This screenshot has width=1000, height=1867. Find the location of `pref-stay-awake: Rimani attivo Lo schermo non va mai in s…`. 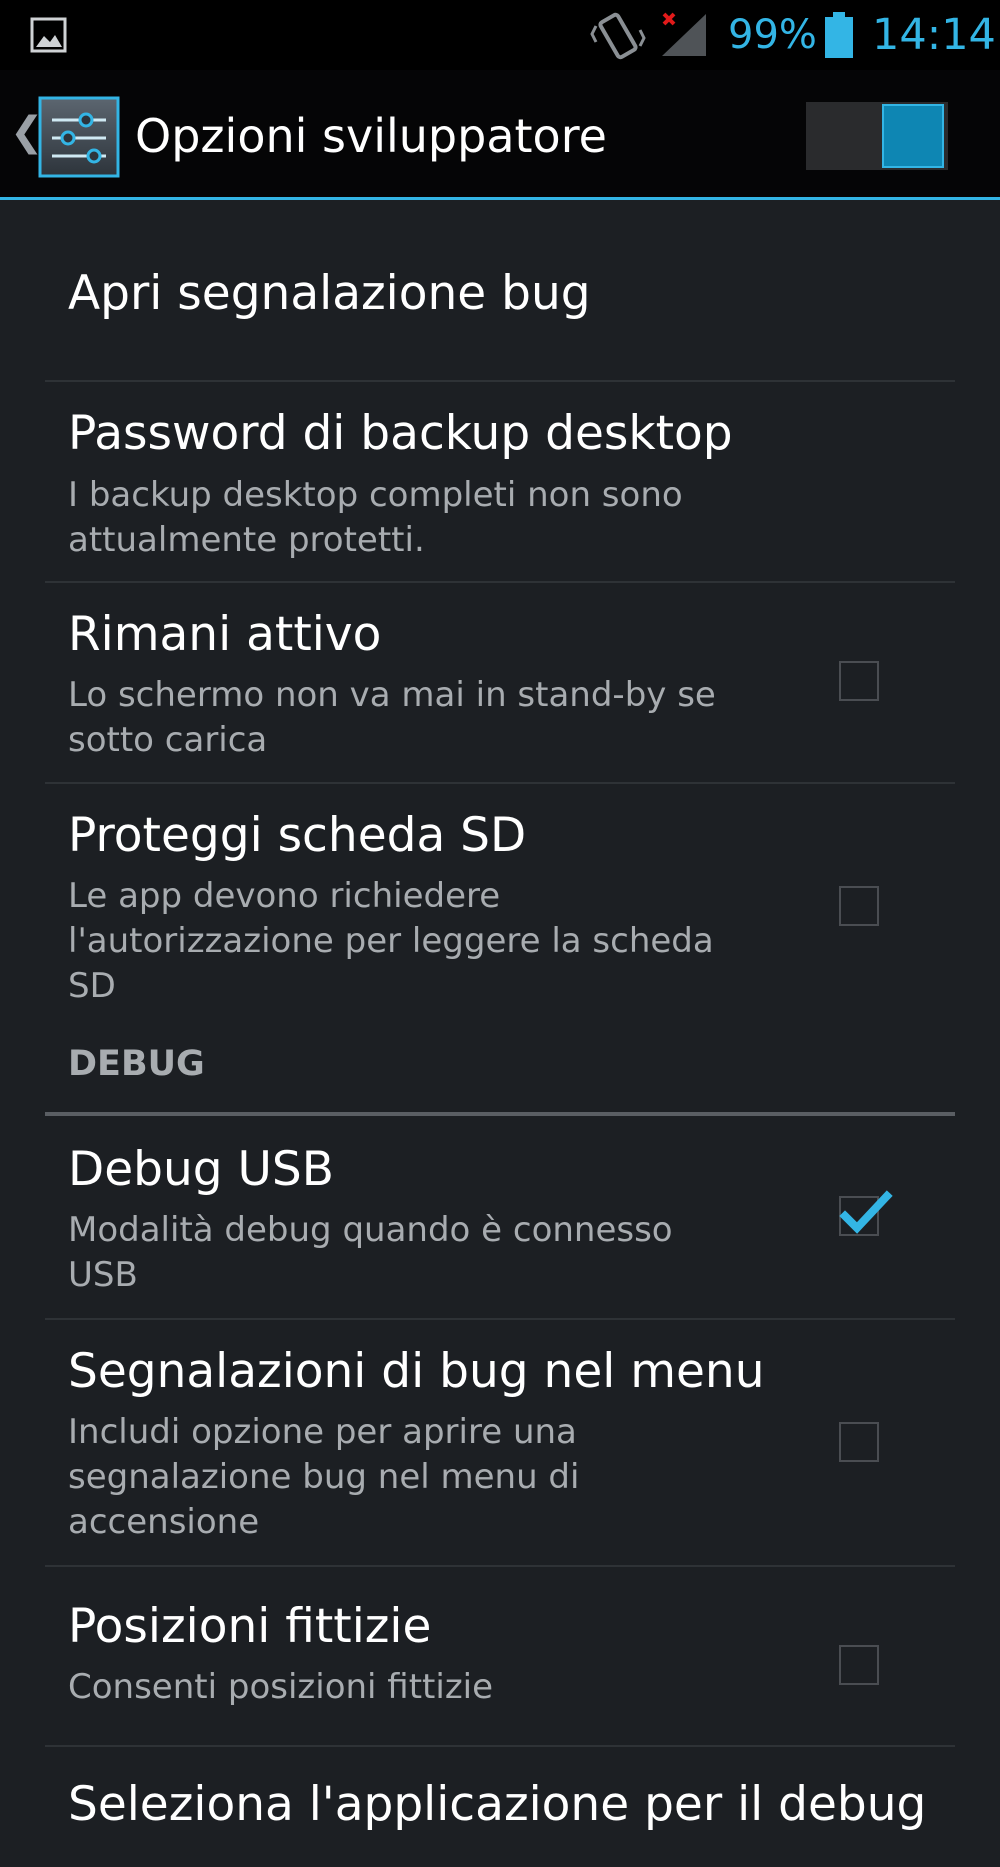

pref-stay-awake: Rimani attivo Lo schermo non va mai in s… is located at coordinates (500, 683).